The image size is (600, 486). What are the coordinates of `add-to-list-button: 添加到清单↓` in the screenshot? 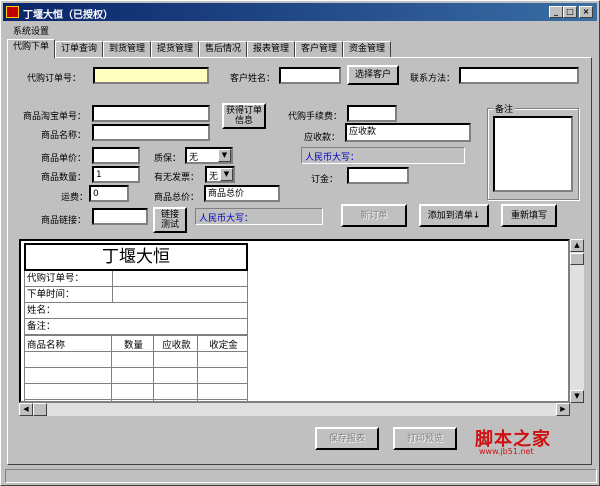 It's located at (454, 215).